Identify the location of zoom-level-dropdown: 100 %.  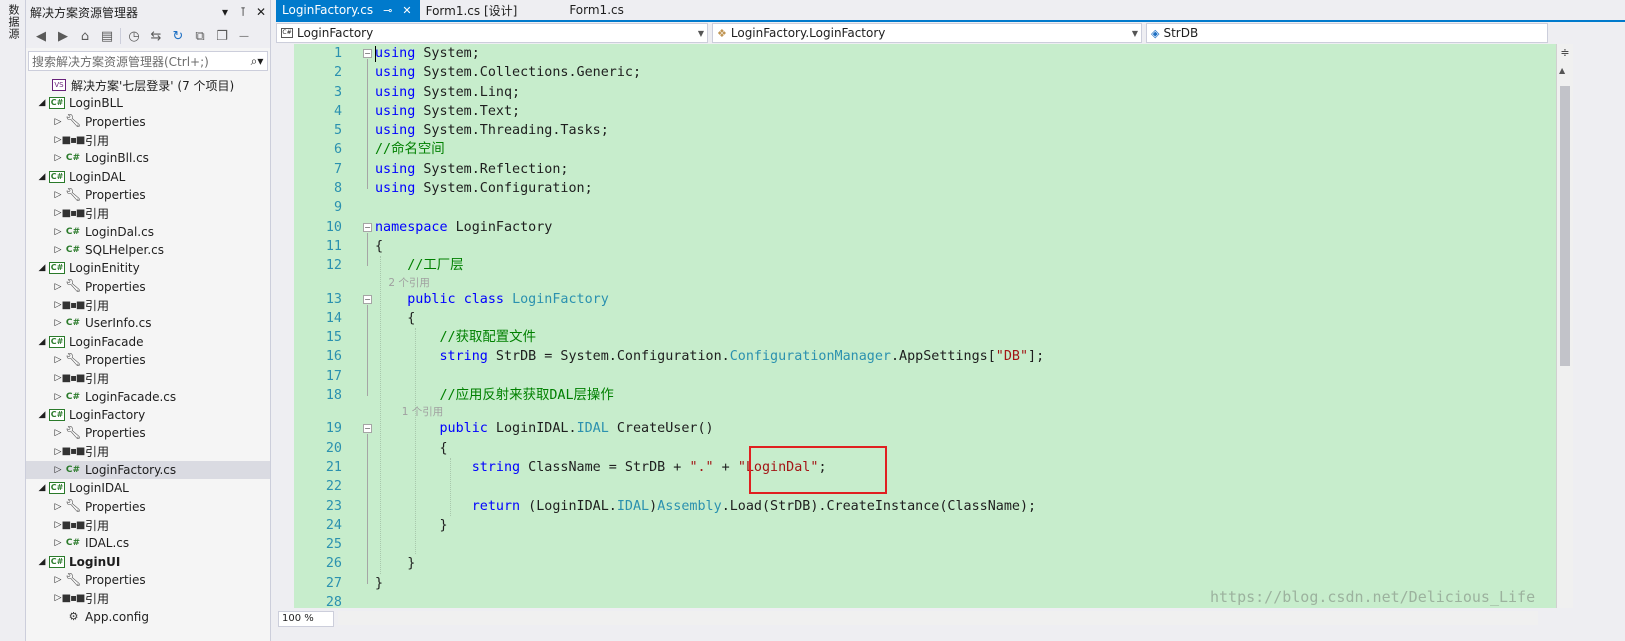
(306, 619).